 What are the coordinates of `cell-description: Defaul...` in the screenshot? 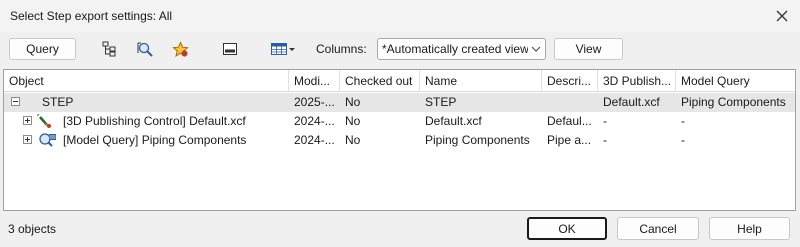 It's located at (569, 121).